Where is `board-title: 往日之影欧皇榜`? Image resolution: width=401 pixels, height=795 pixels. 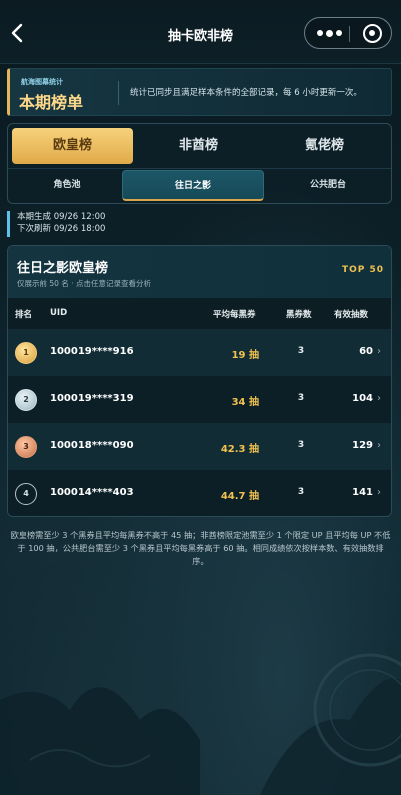
board-title: 往日之影欧皇榜 is located at coordinates (63, 268).